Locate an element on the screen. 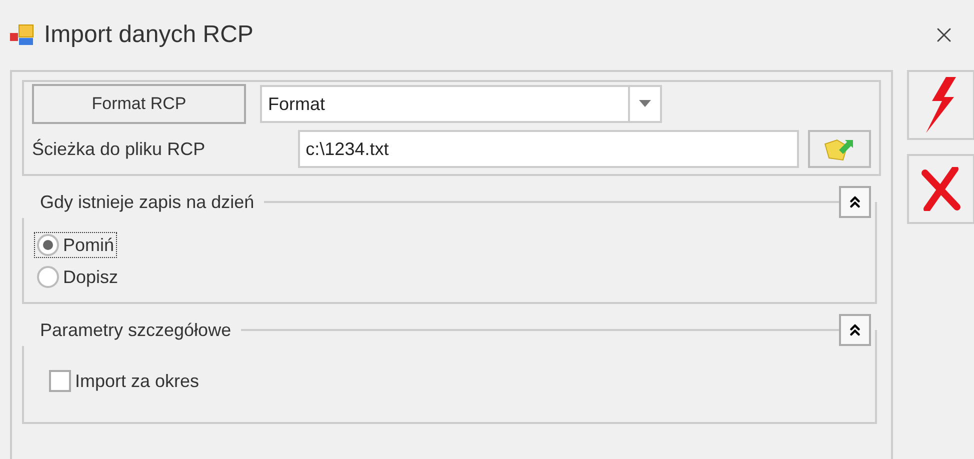 The height and width of the screenshot is (459, 974). group-title: Parametry szczegółowe is located at coordinates (135, 330).